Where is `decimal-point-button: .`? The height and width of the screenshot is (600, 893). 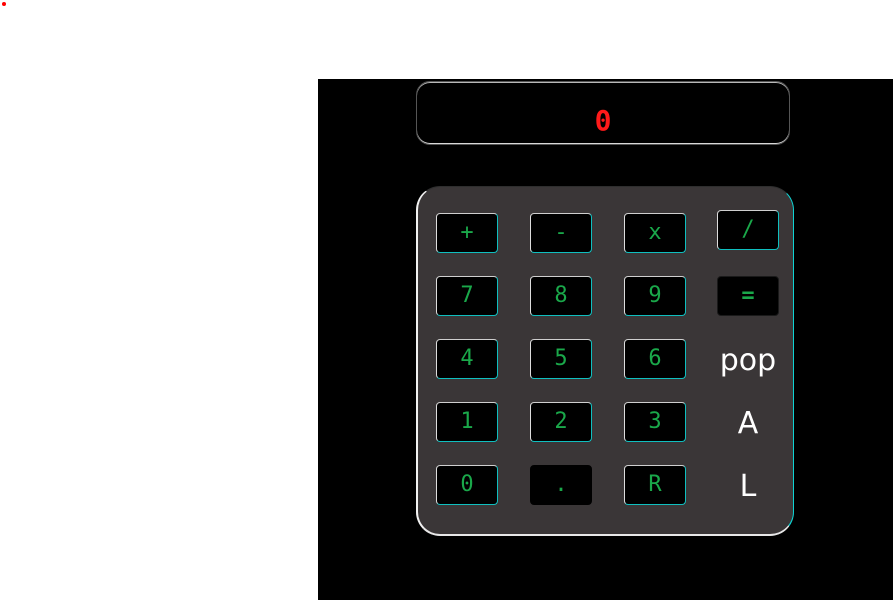
decimal-point-button: . is located at coordinates (561, 485).